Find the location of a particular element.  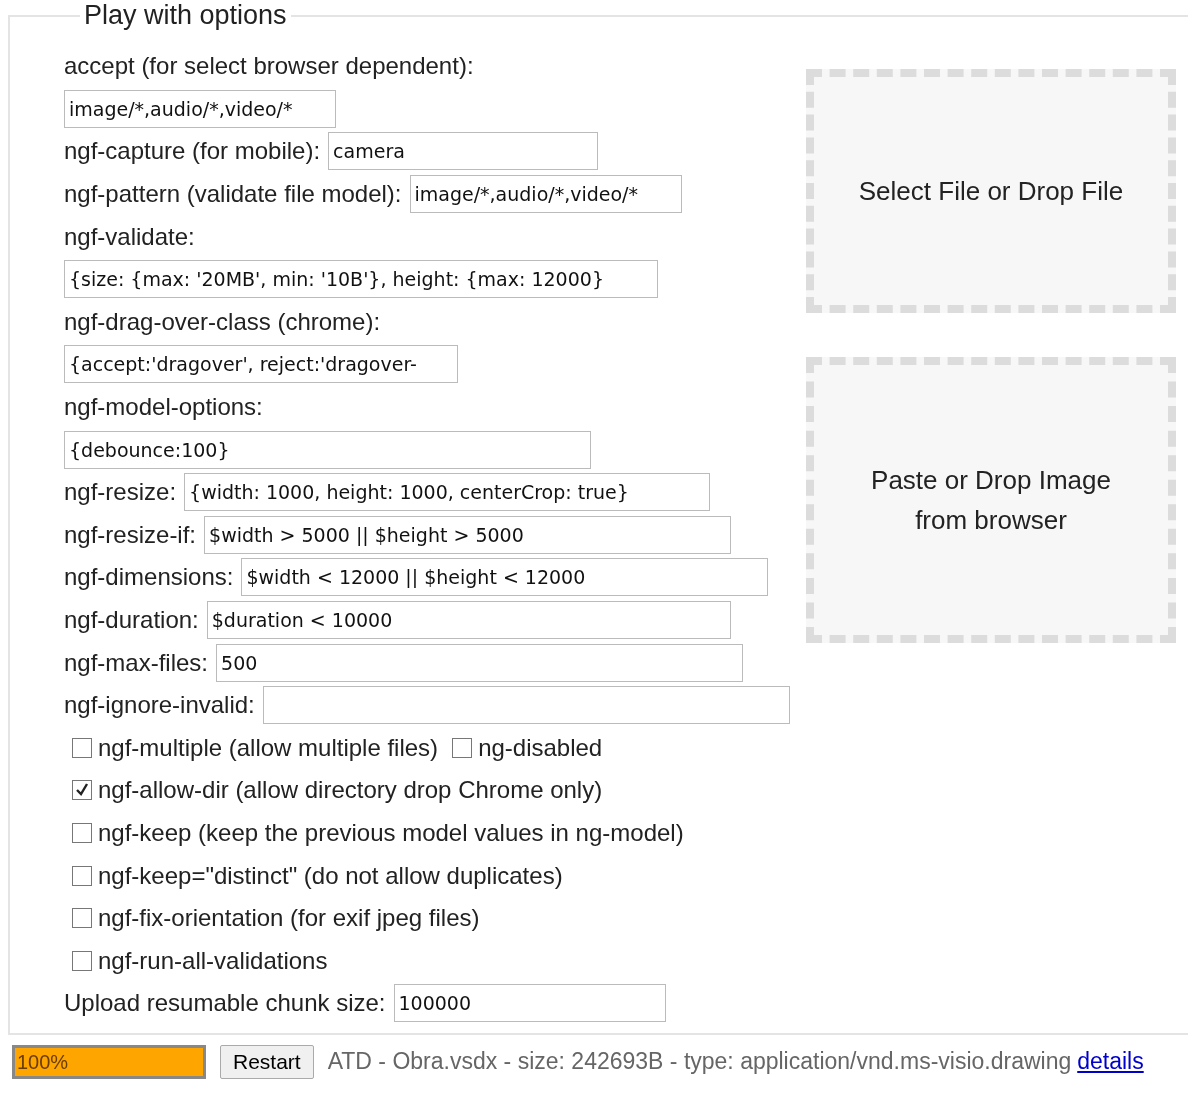

field-label: ngf-max-files: is located at coordinates (136, 662).